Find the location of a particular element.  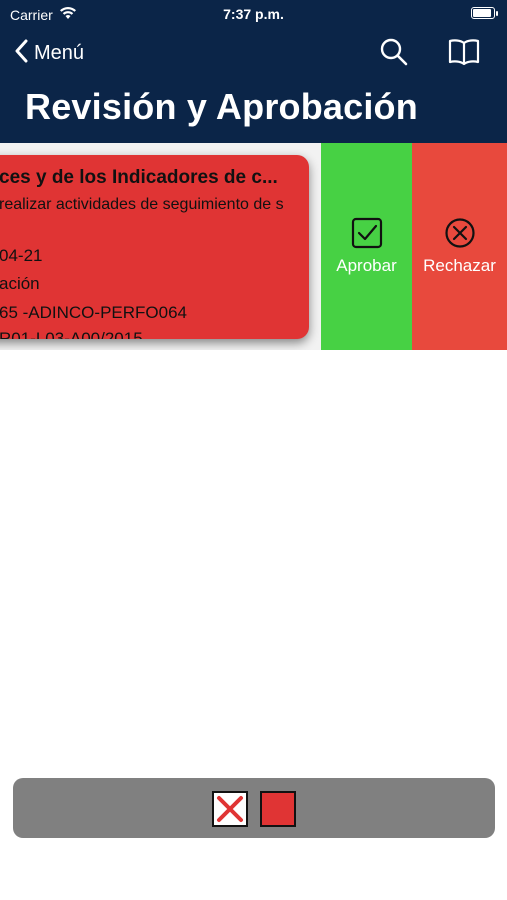

pending-filter-button is located at coordinates (278, 809).